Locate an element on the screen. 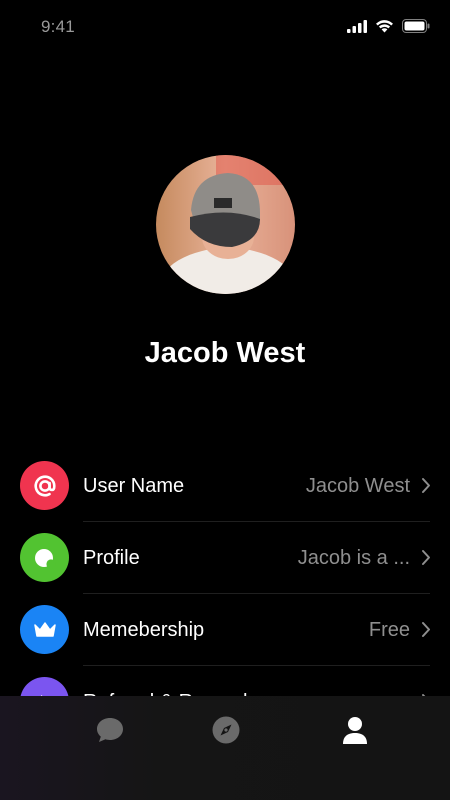 Image resolution: width=450 pixels, height=800 pixels. chat-bubble-icon is located at coordinates (110, 730).